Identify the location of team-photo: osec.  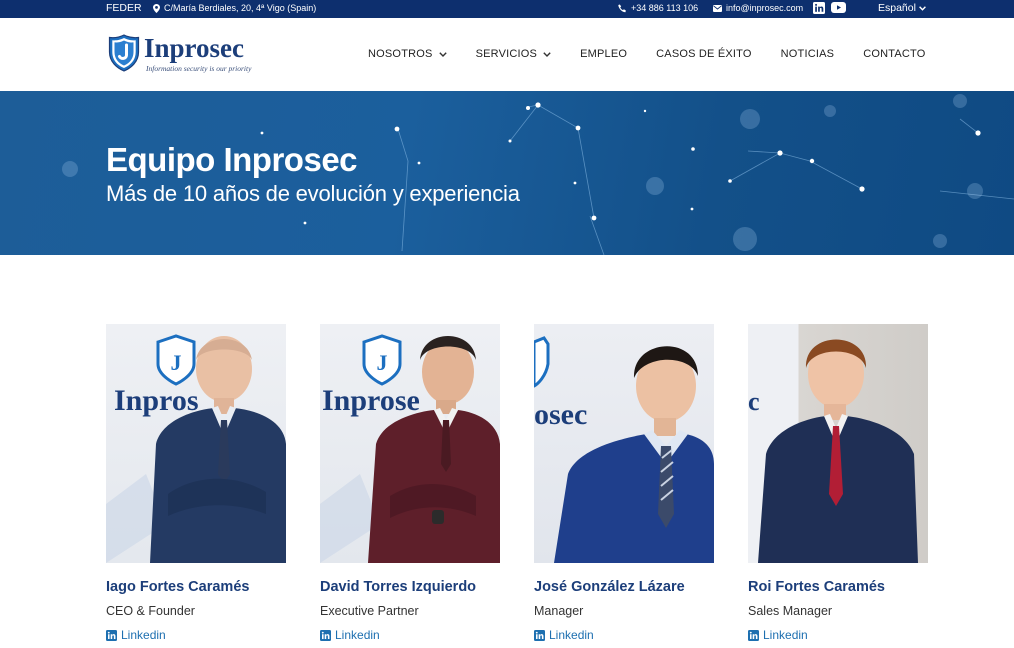
(624, 443).